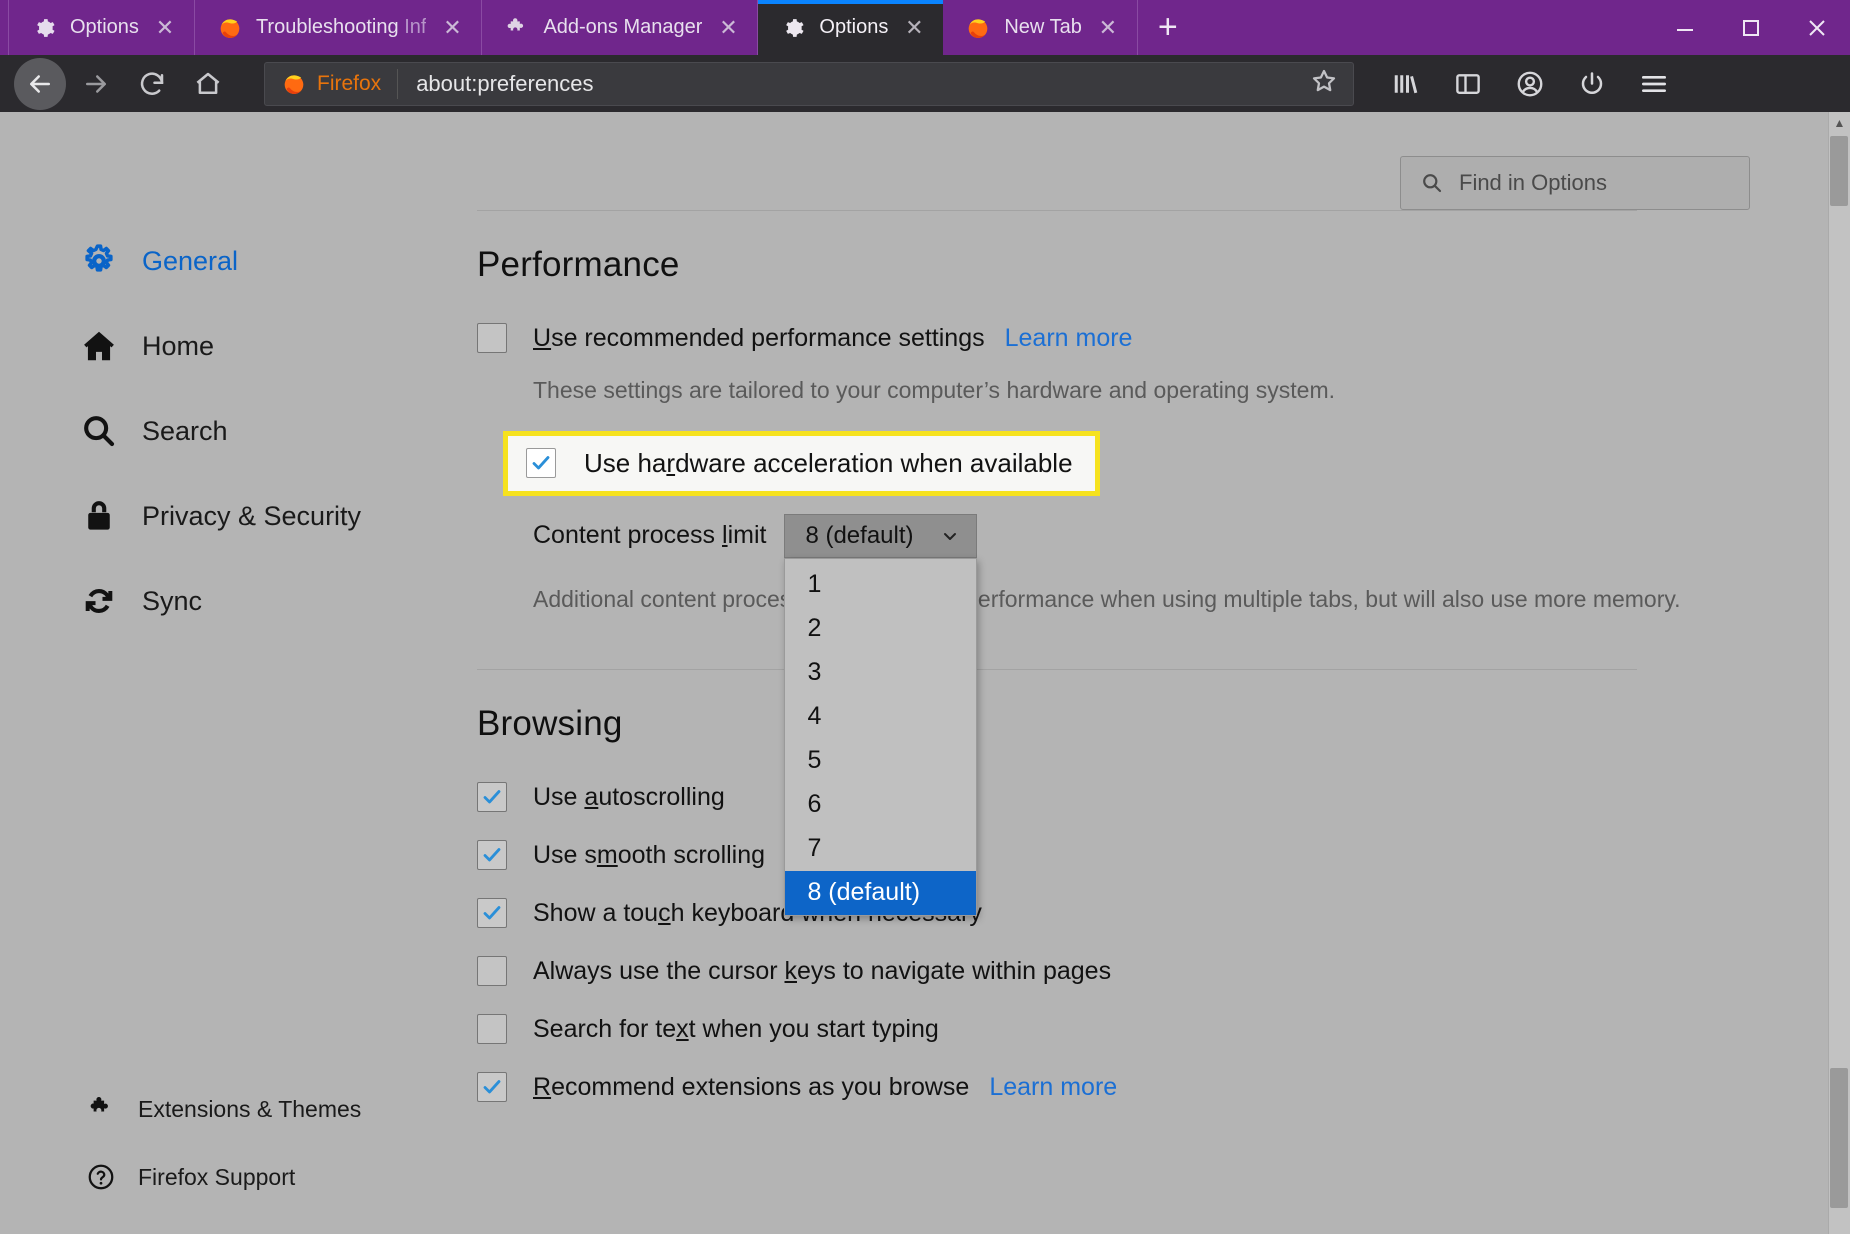 This screenshot has height=1234, width=1850. What do you see at coordinates (492, 855) in the screenshot?
I see `use-smooth-scrolling-checkbox` at bounding box center [492, 855].